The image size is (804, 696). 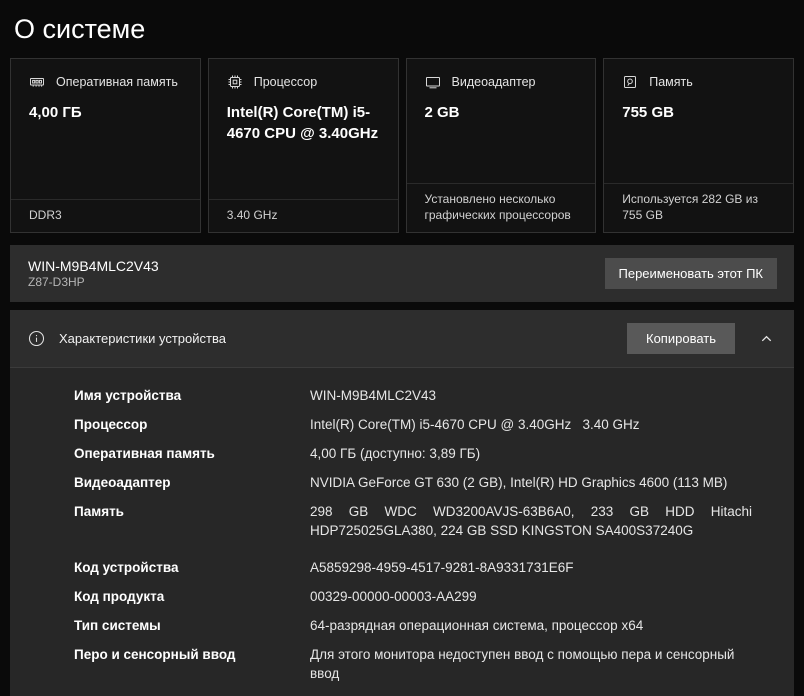 I want to click on spec-row: Имя устройства WIN-M9B4MLC2V43, so click(x=402, y=395).